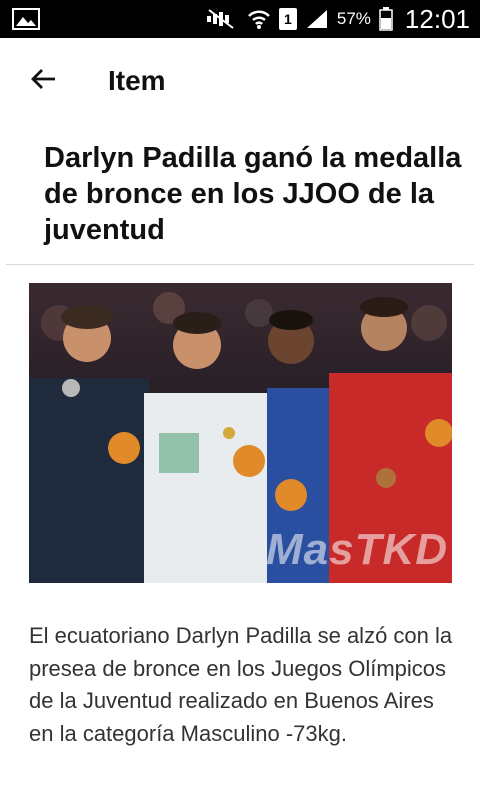  Describe the element at coordinates (222, 19) in the screenshot. I see `mute-icon` at that location.